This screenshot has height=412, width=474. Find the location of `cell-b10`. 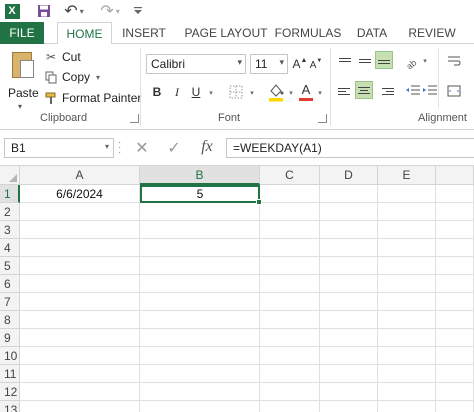

cell-b10 is located at coordinates (200, 356).